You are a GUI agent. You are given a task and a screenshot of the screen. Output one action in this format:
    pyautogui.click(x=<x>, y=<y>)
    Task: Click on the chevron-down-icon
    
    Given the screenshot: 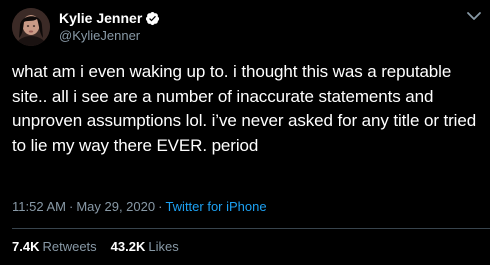 What is the action you would take?
    pyautogui.click(x=474, y=16)
    